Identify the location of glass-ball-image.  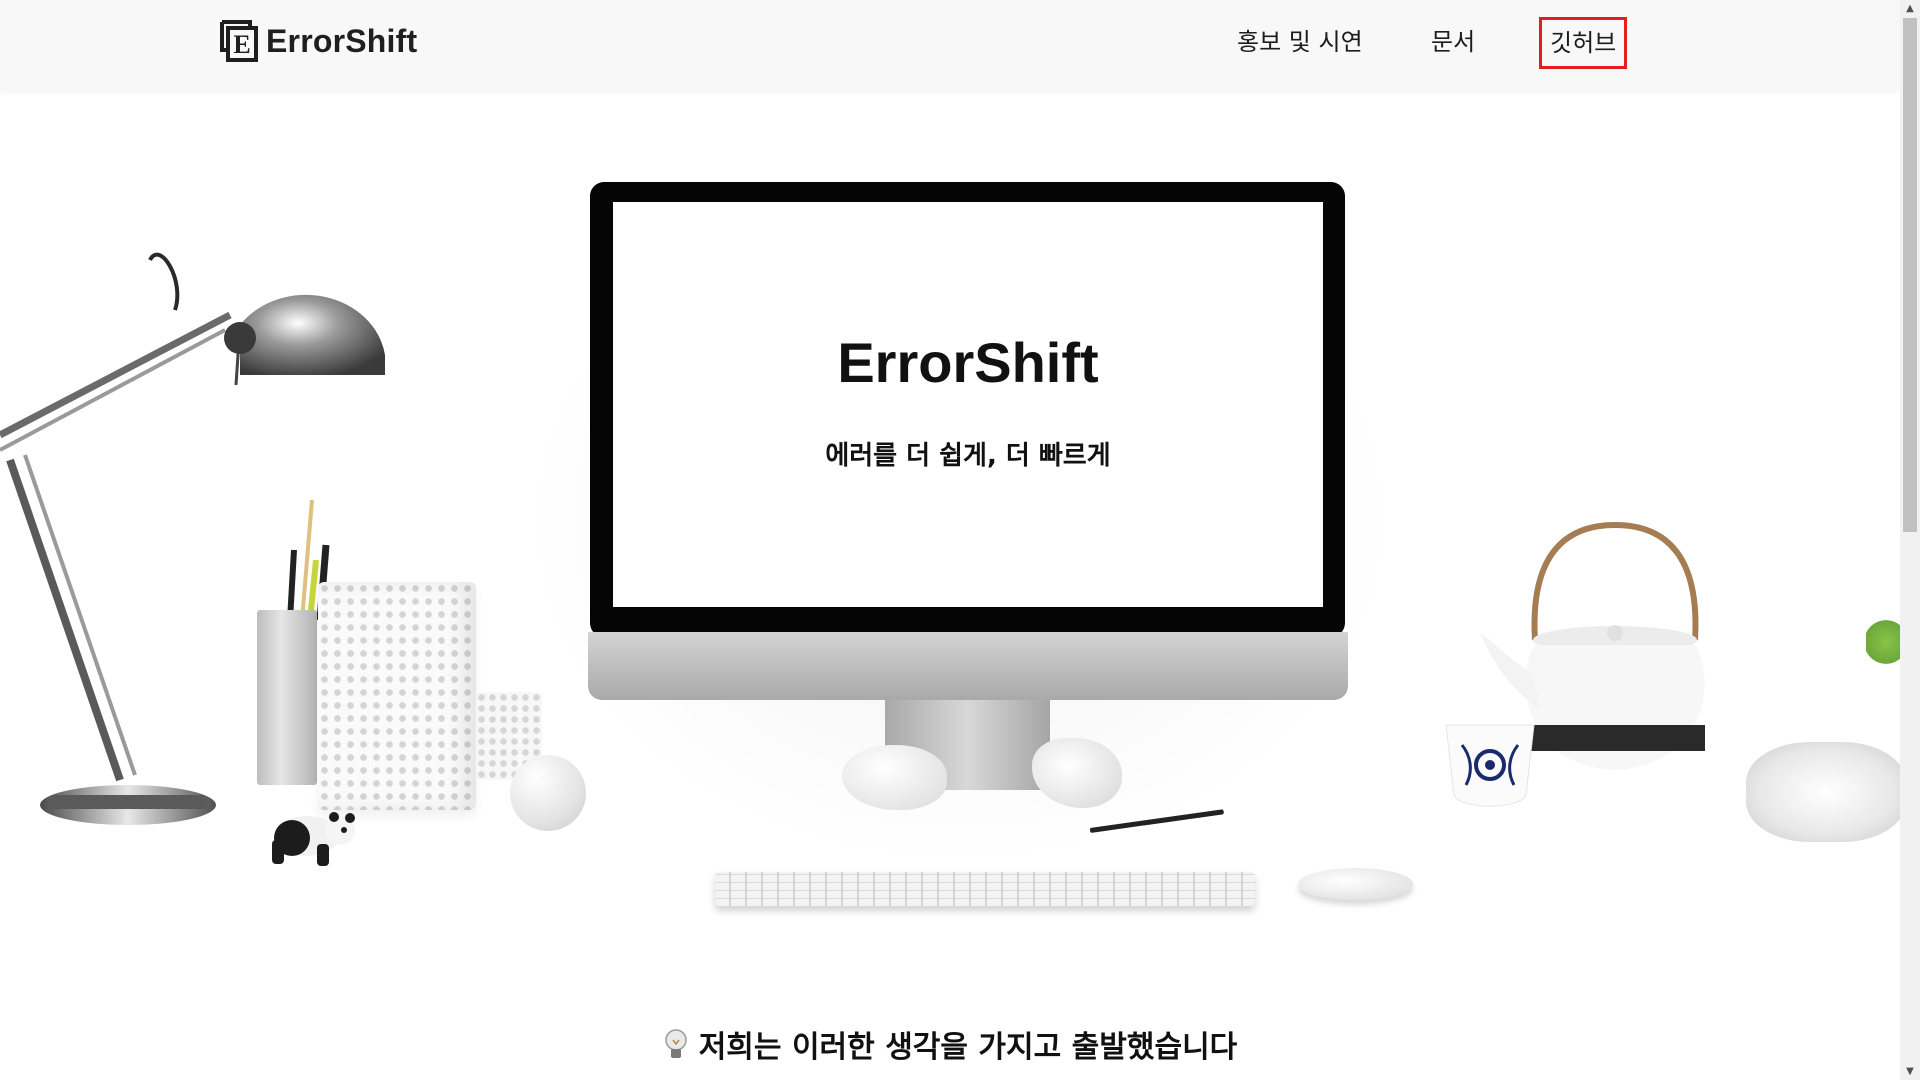
(548, 793).